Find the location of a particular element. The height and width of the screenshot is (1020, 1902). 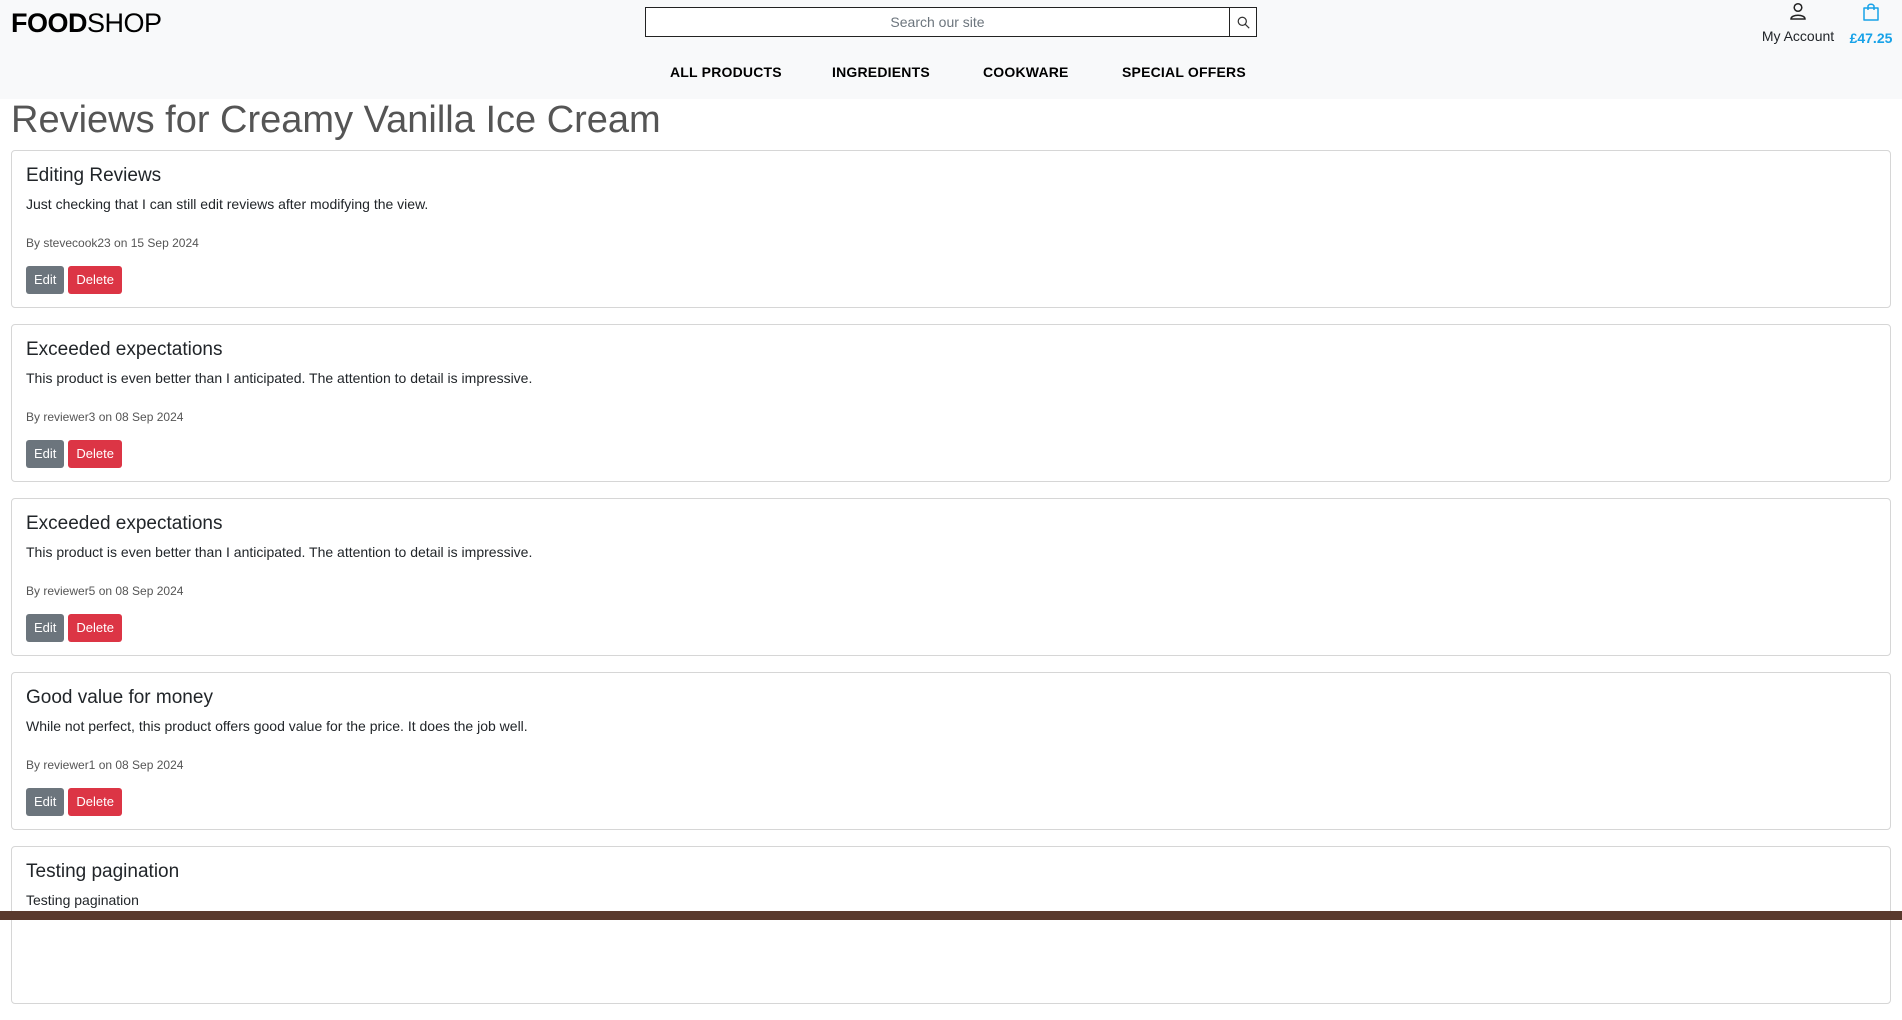

review-meta: By reviewer3 on 08 Sep 2024 is located at coordinates (105, 417).